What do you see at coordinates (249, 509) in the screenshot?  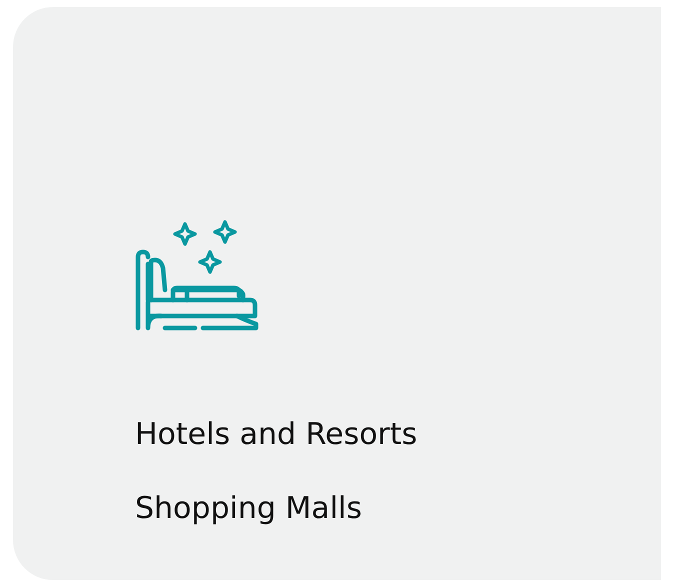 I see `category-label: Shopping Malls` at bounding box center [249, 509].